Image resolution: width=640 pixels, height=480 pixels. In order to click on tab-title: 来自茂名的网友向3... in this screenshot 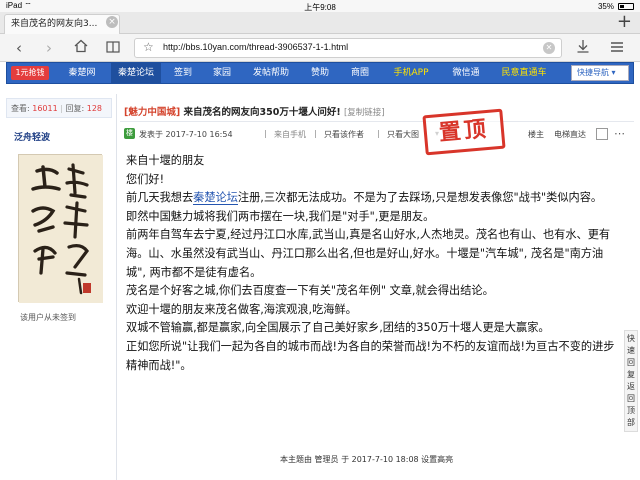, I will do `click(54, 24)`.